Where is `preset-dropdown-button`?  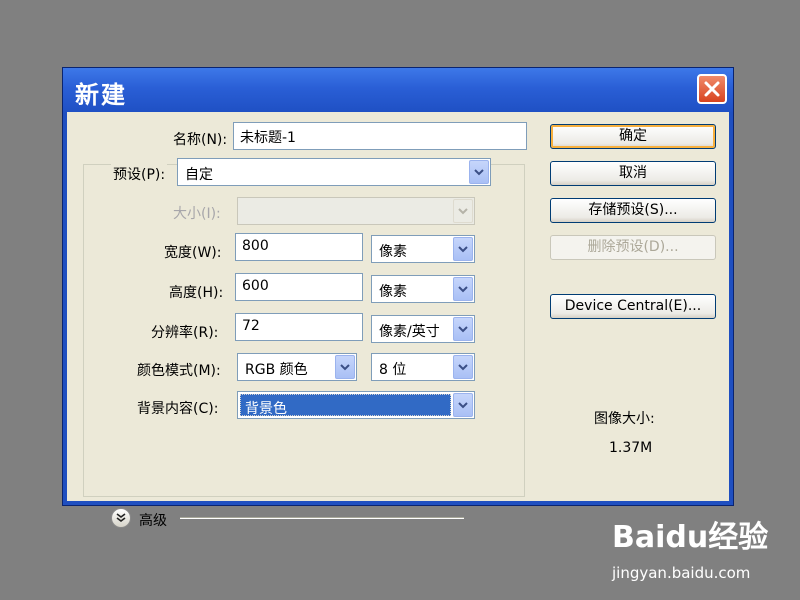 preset-dropdown-button is located at coordinates (479, 172).